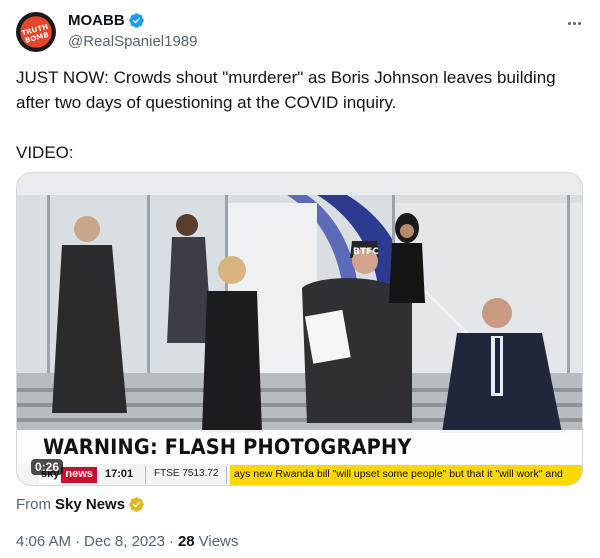 This screenshot has width=600, height=558. I want to click on author-display-name: MOABB, so click(96, 20).